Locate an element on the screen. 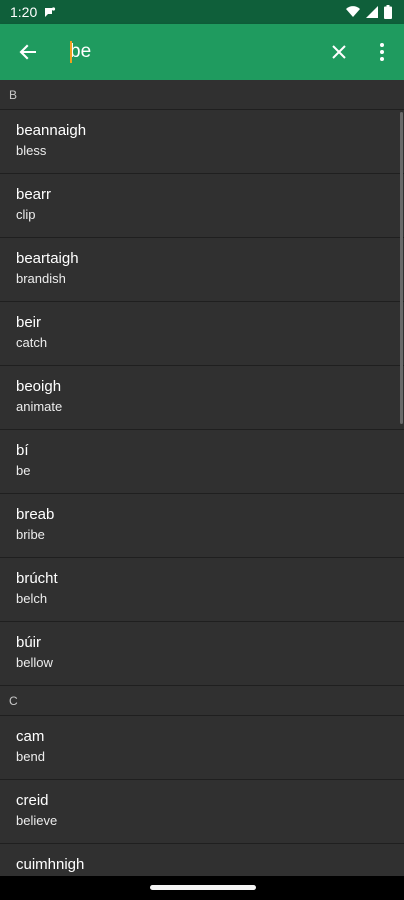  battery-icon is located at coordinates (388, 12).